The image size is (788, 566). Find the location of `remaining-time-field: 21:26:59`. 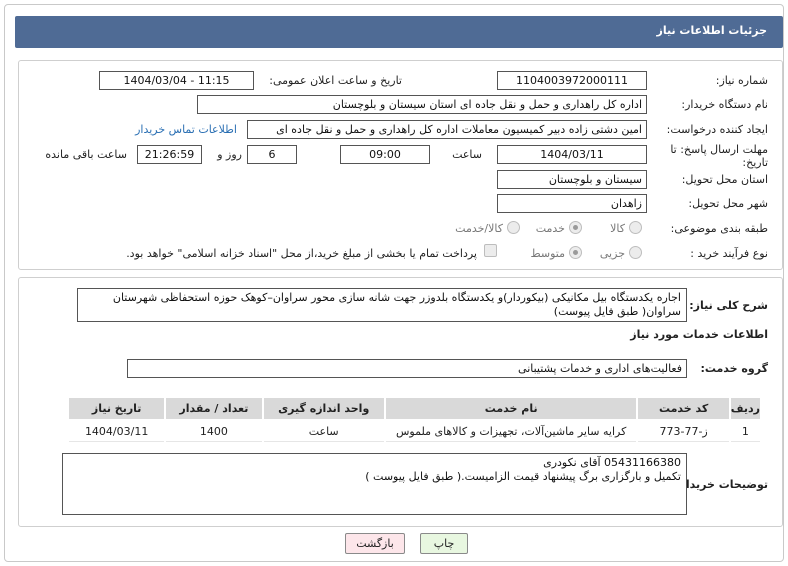

remaining-time-field: 21:26:59 is located at coordinates (169, 154).